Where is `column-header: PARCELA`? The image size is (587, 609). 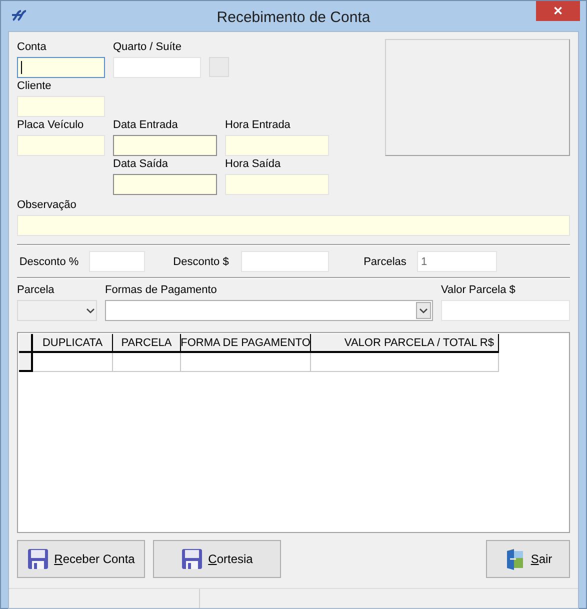
column-header: PARCELA is located at coordinates (147, 343).